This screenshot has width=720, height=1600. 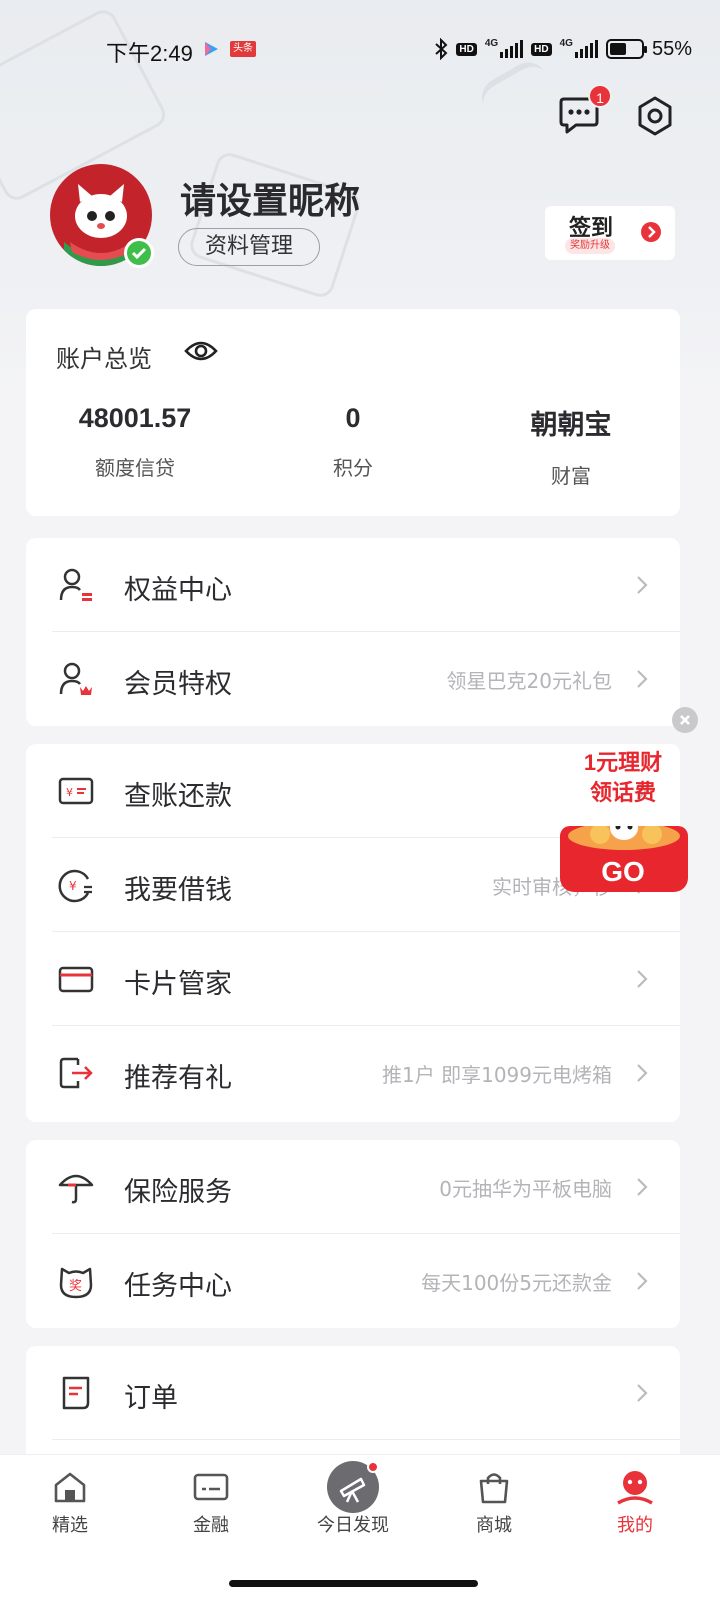 What do you see at coordinates (622, 792) in the screenshot?
I see `promo-line2: 领话费` at bounding box center [622, 792].